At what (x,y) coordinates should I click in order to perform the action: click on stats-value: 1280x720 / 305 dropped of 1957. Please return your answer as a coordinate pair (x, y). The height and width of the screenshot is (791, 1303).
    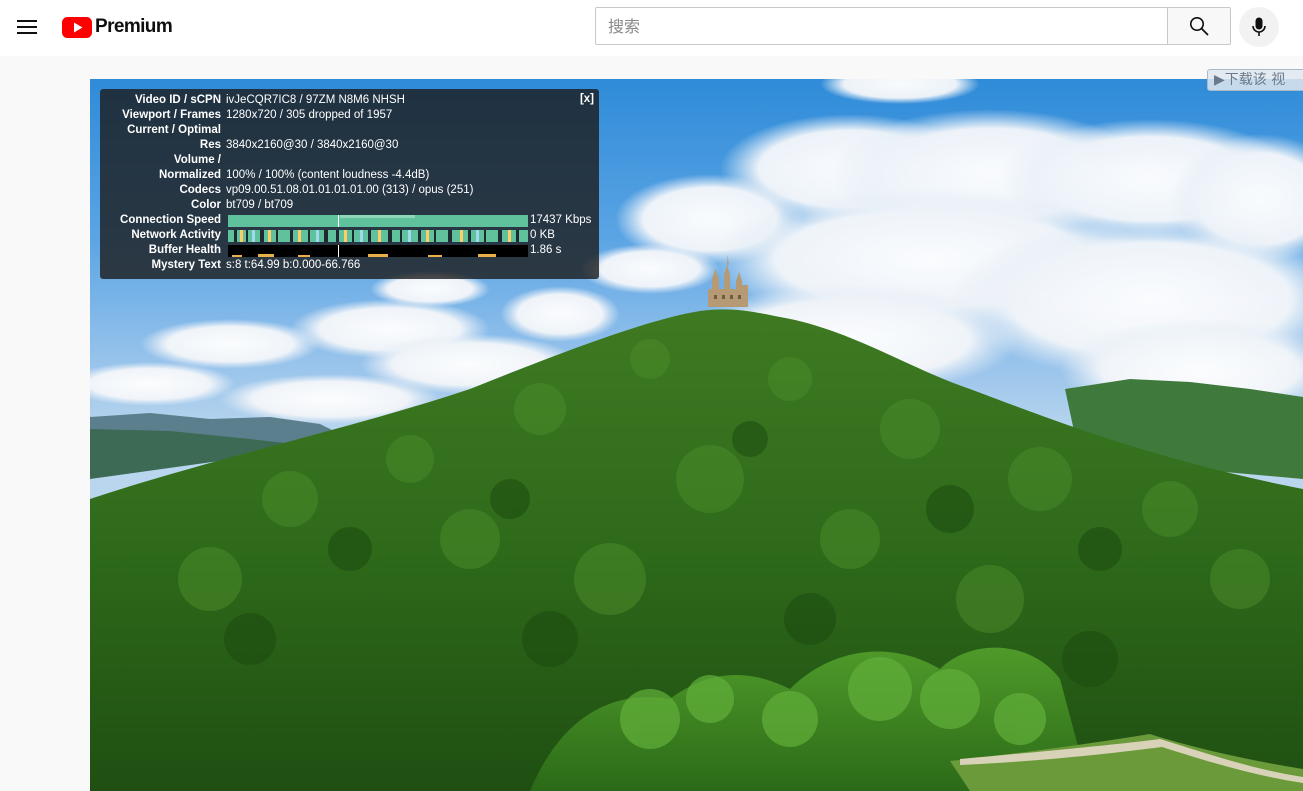
    Looking at the image, I should click on (309, 115).